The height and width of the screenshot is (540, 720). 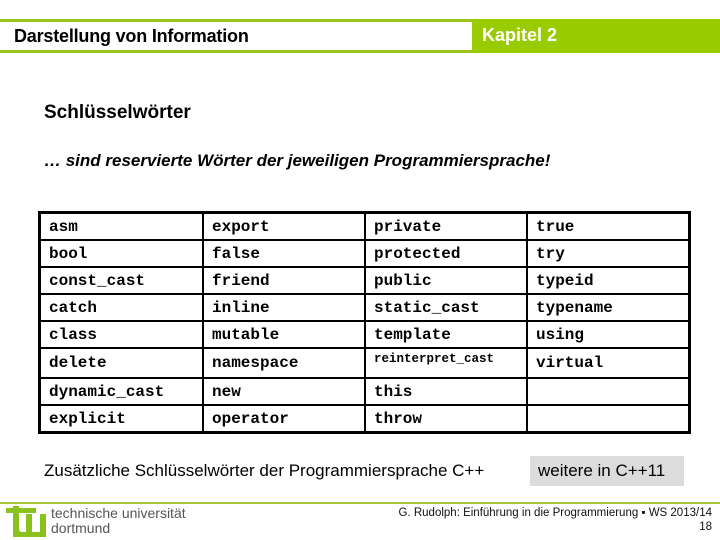 What do you see at coordinates (121, 226) in the screenshot?
I see `keyword-cell: asm` at bounding box center [121, 226].